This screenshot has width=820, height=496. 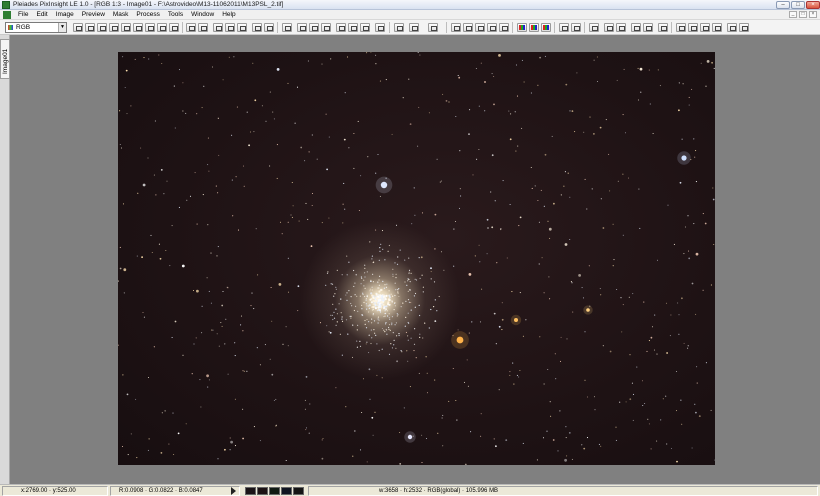 What do you see at coordinates (233, 491) in the screenshot?
I see `play-icon` at bounding box center [233, 491].